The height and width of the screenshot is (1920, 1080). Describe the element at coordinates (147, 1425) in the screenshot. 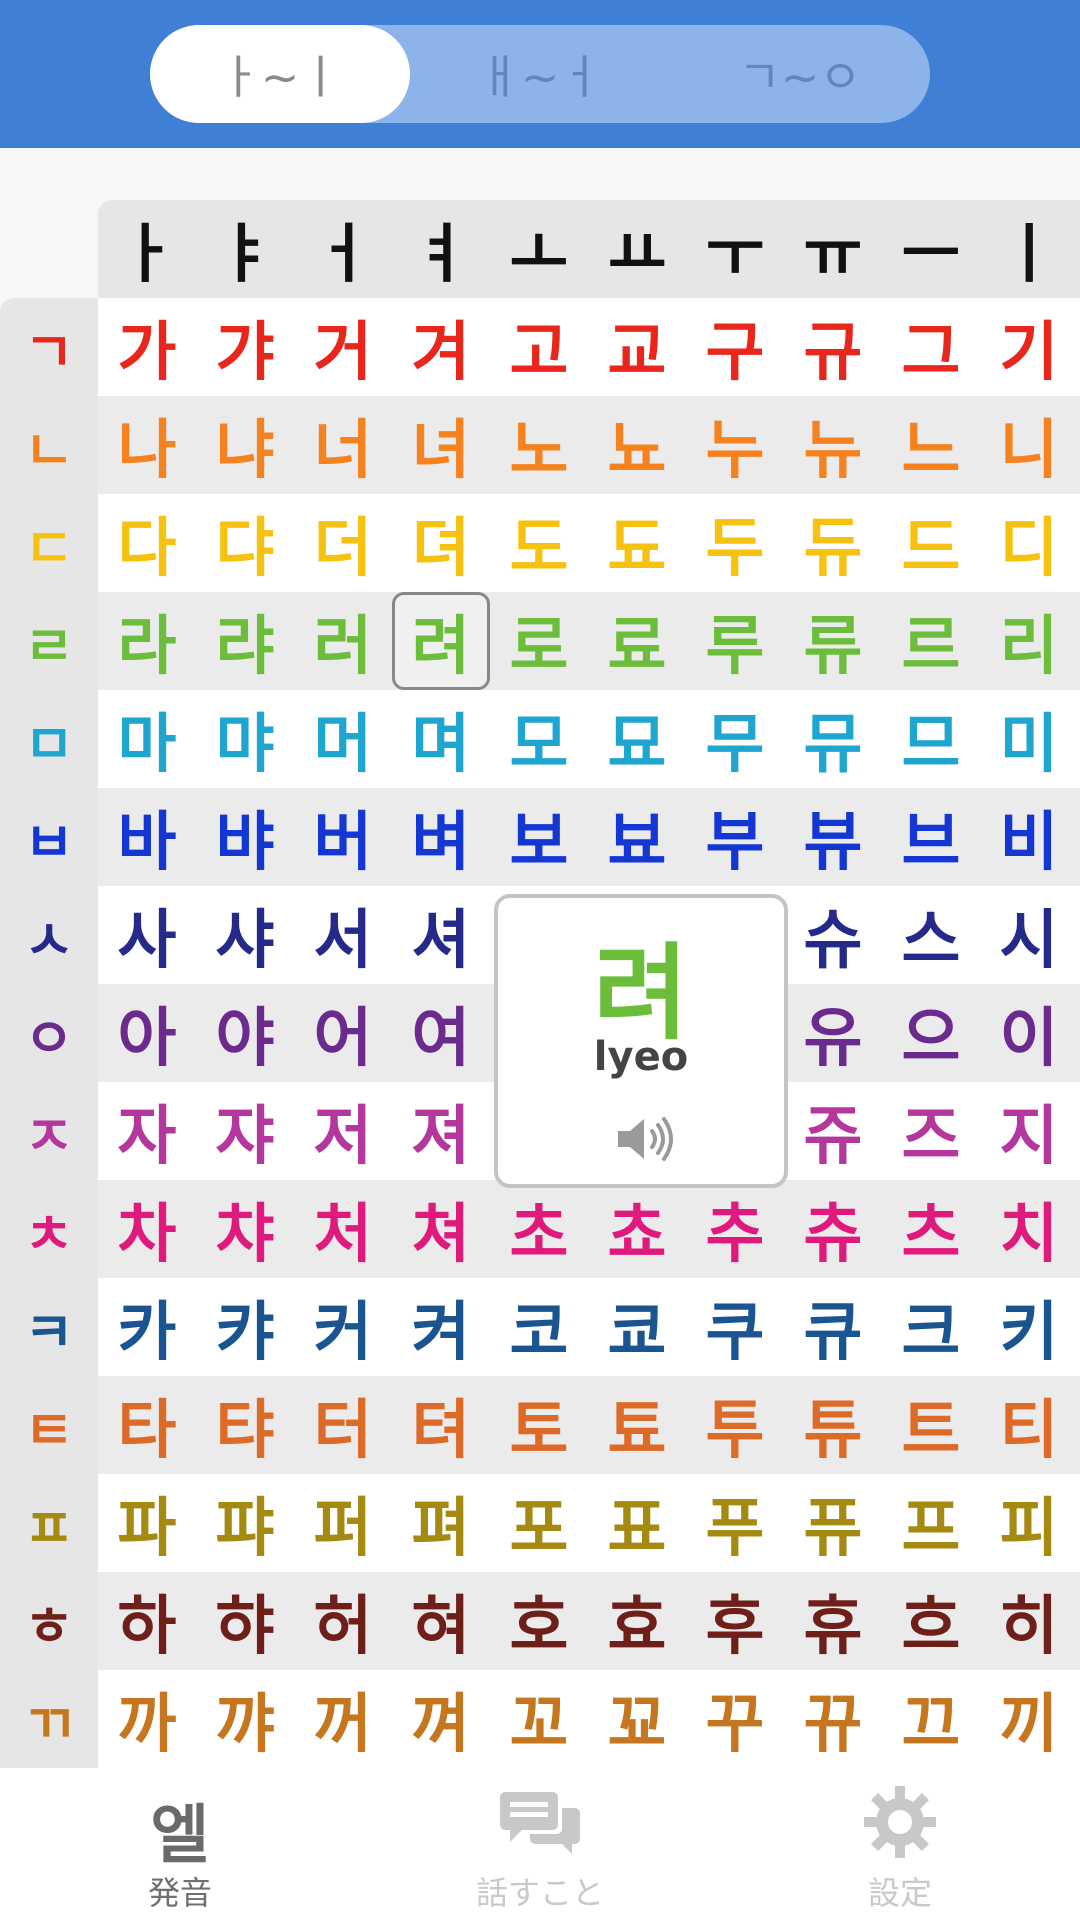

I see `syllable-cell: 타` at that location.